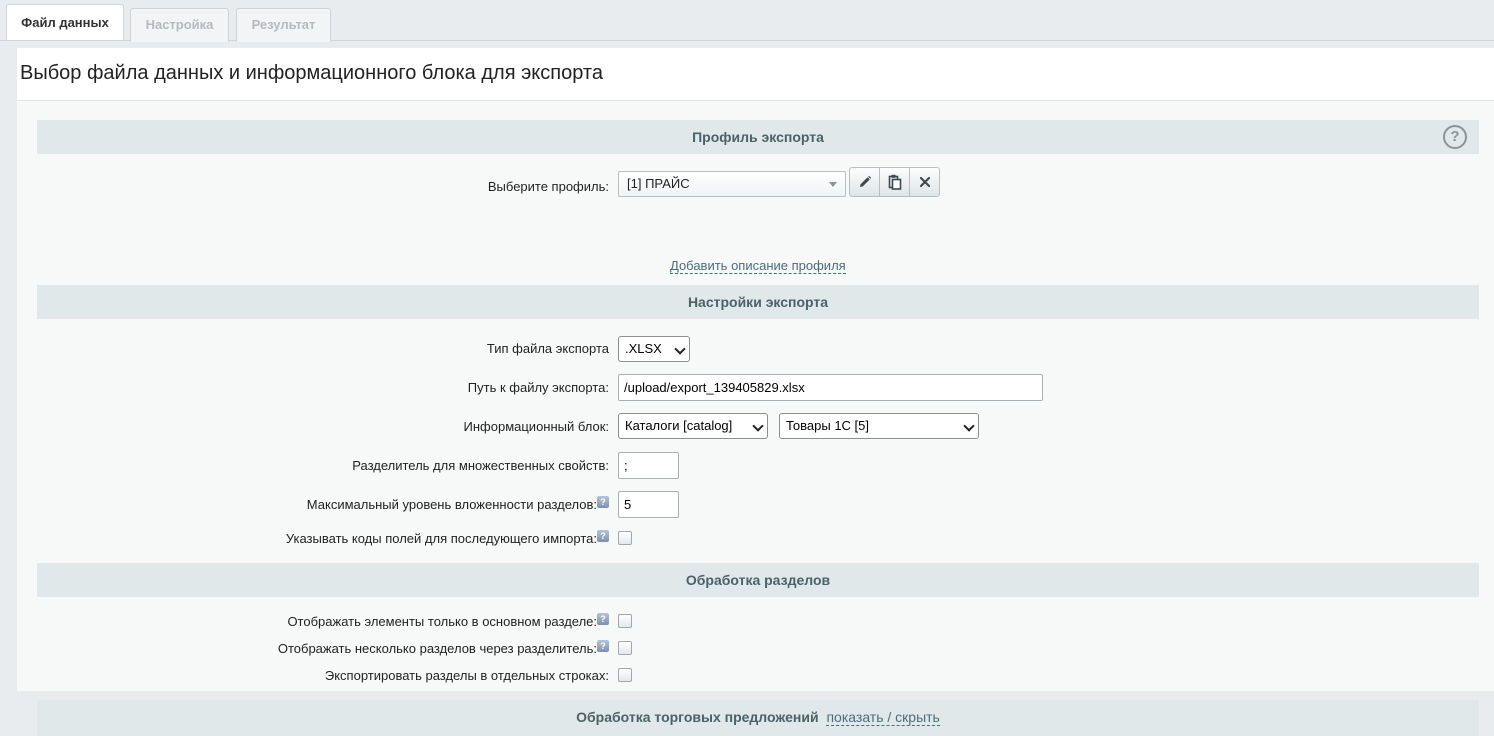 This screenshot has height=736, width=1494. What do you see at coordinates (548, 186) in the screenshot?
I see `profile-select-label: Выберите профиль:` at bounding box center [548, 186].